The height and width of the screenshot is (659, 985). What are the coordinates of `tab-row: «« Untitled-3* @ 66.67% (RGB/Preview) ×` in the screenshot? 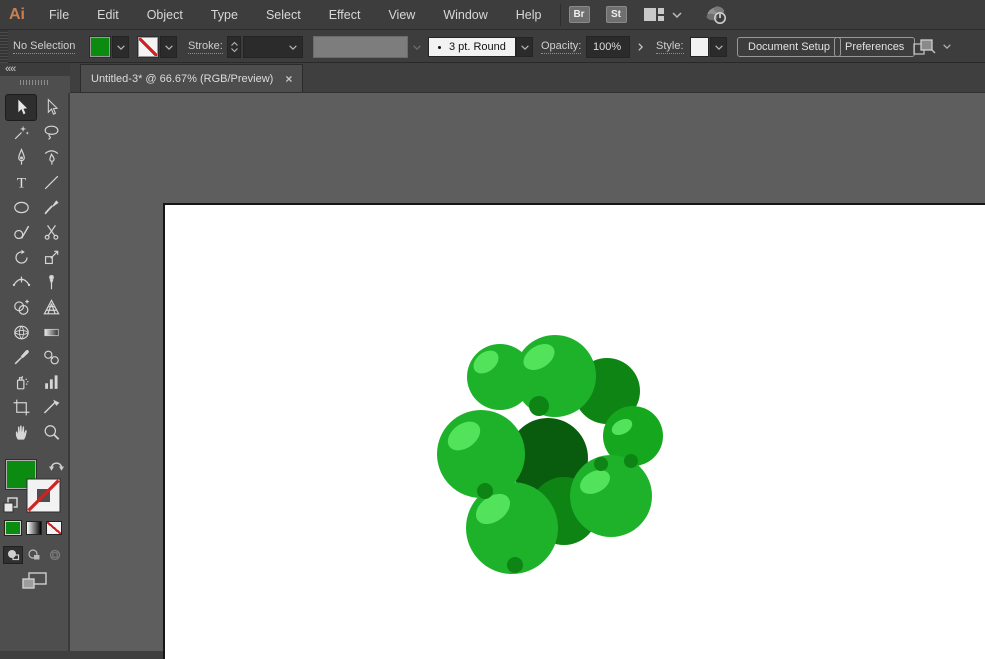 It's located at (492, 78).